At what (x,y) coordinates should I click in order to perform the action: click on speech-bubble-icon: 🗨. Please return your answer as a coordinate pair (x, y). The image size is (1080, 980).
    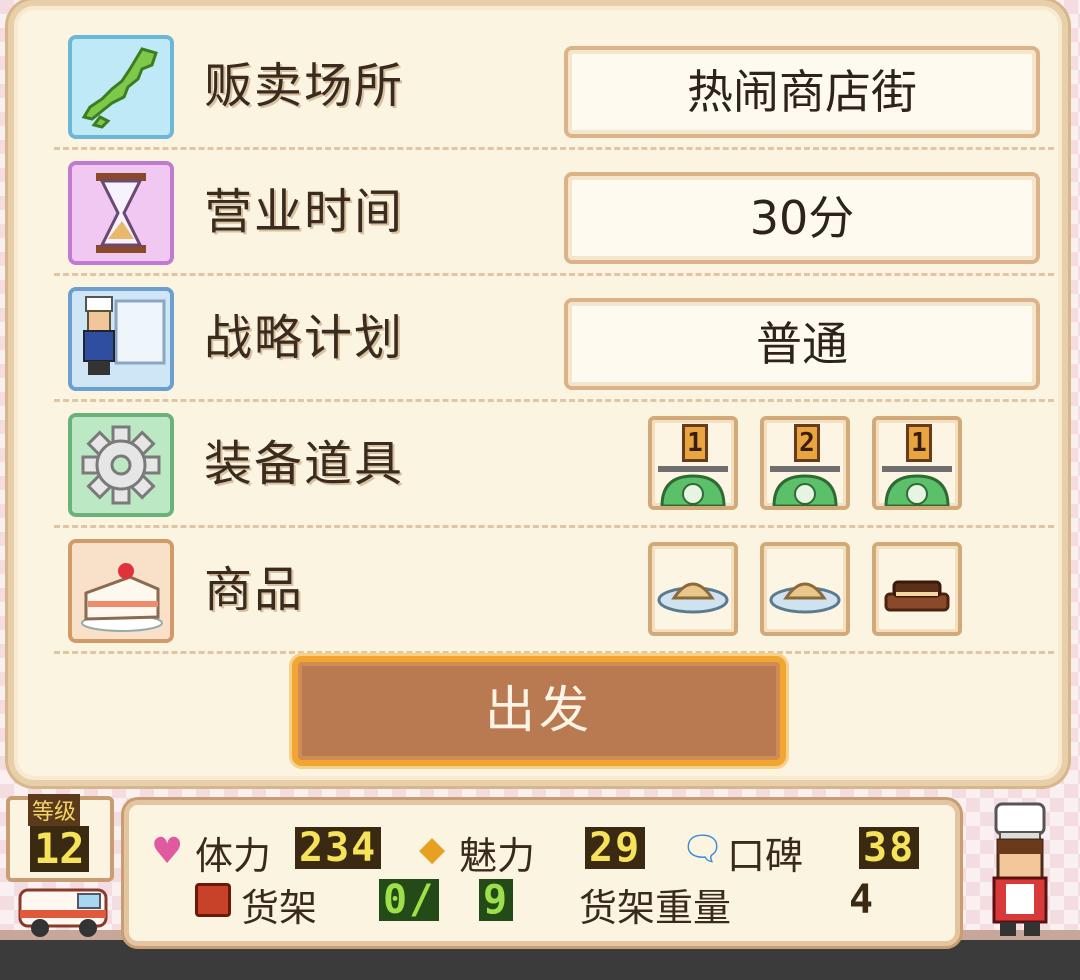
    Looking at the image, I should click on (703, 849).